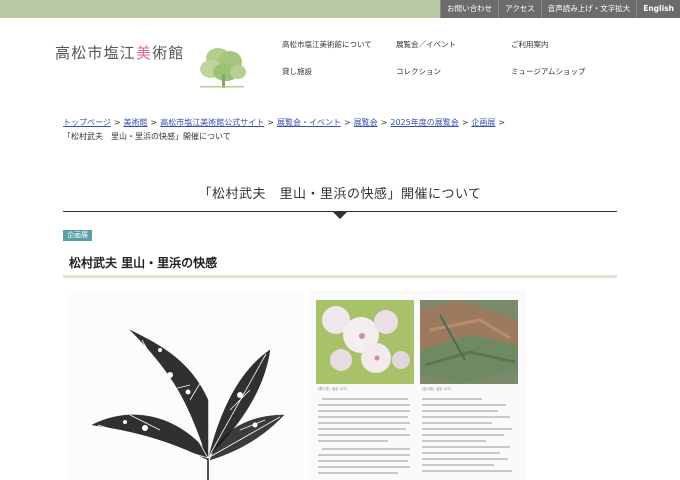 This screenshot has width=680, height=480. I want to click on breadcrumb-current: 「松村武夫 里山・里浜の快感」開催について, so click(147, 136).